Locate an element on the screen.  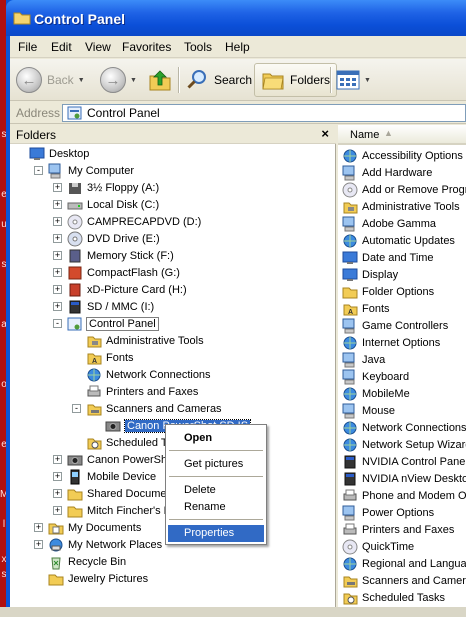
list-item: QuickTime is located at coordinates (378, 546).